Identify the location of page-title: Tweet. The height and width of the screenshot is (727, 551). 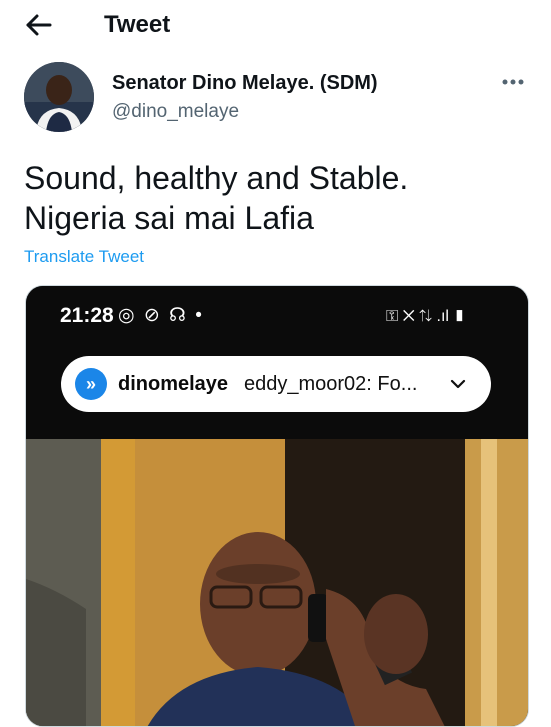
(137, 24).